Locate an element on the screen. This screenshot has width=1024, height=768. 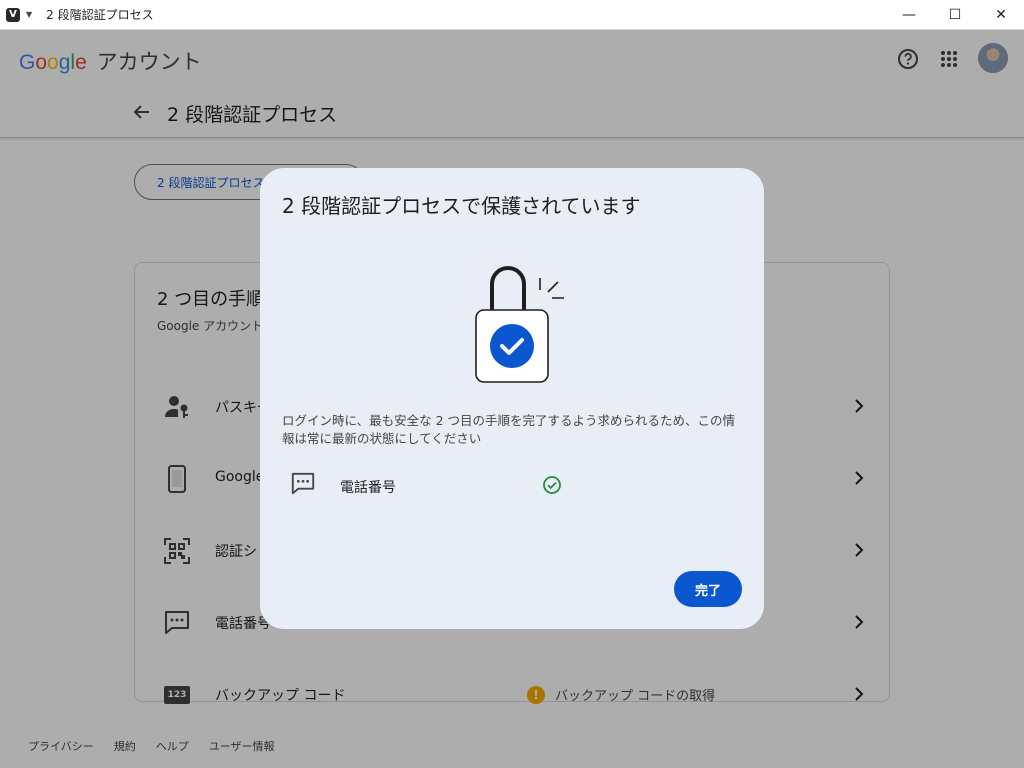
maximize-button: ☐ is located at coordinates (955, 15).